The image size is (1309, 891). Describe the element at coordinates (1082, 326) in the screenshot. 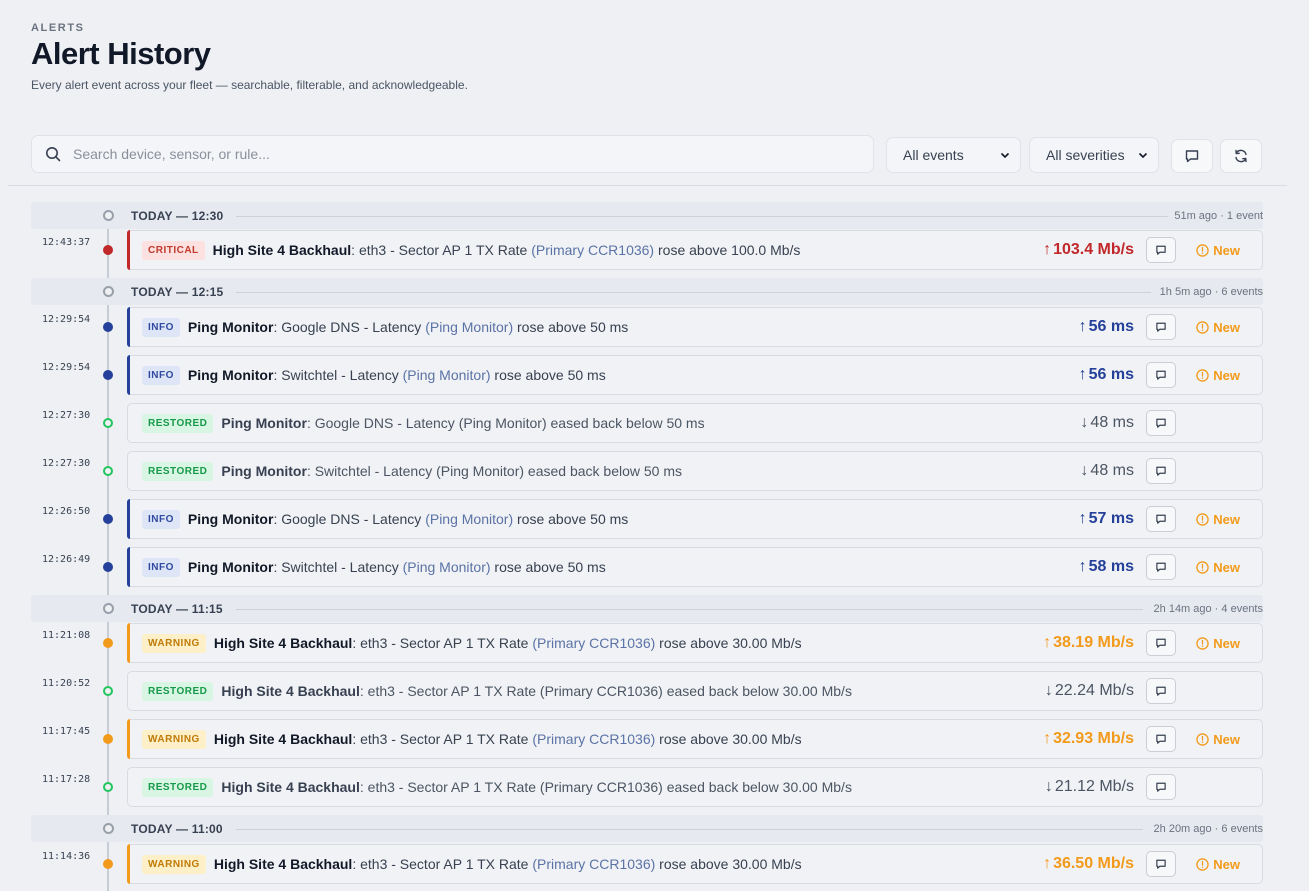

I see `arrow-up-icon: ↑` at that location.